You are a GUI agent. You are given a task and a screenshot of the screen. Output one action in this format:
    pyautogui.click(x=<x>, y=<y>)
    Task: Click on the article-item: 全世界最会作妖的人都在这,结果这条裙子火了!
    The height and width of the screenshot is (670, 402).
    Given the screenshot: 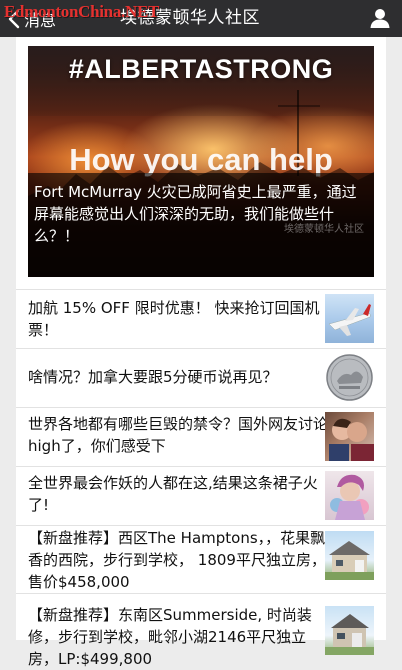 What is the action you would take?
    pyautogui.click(x=201, y=496)
    